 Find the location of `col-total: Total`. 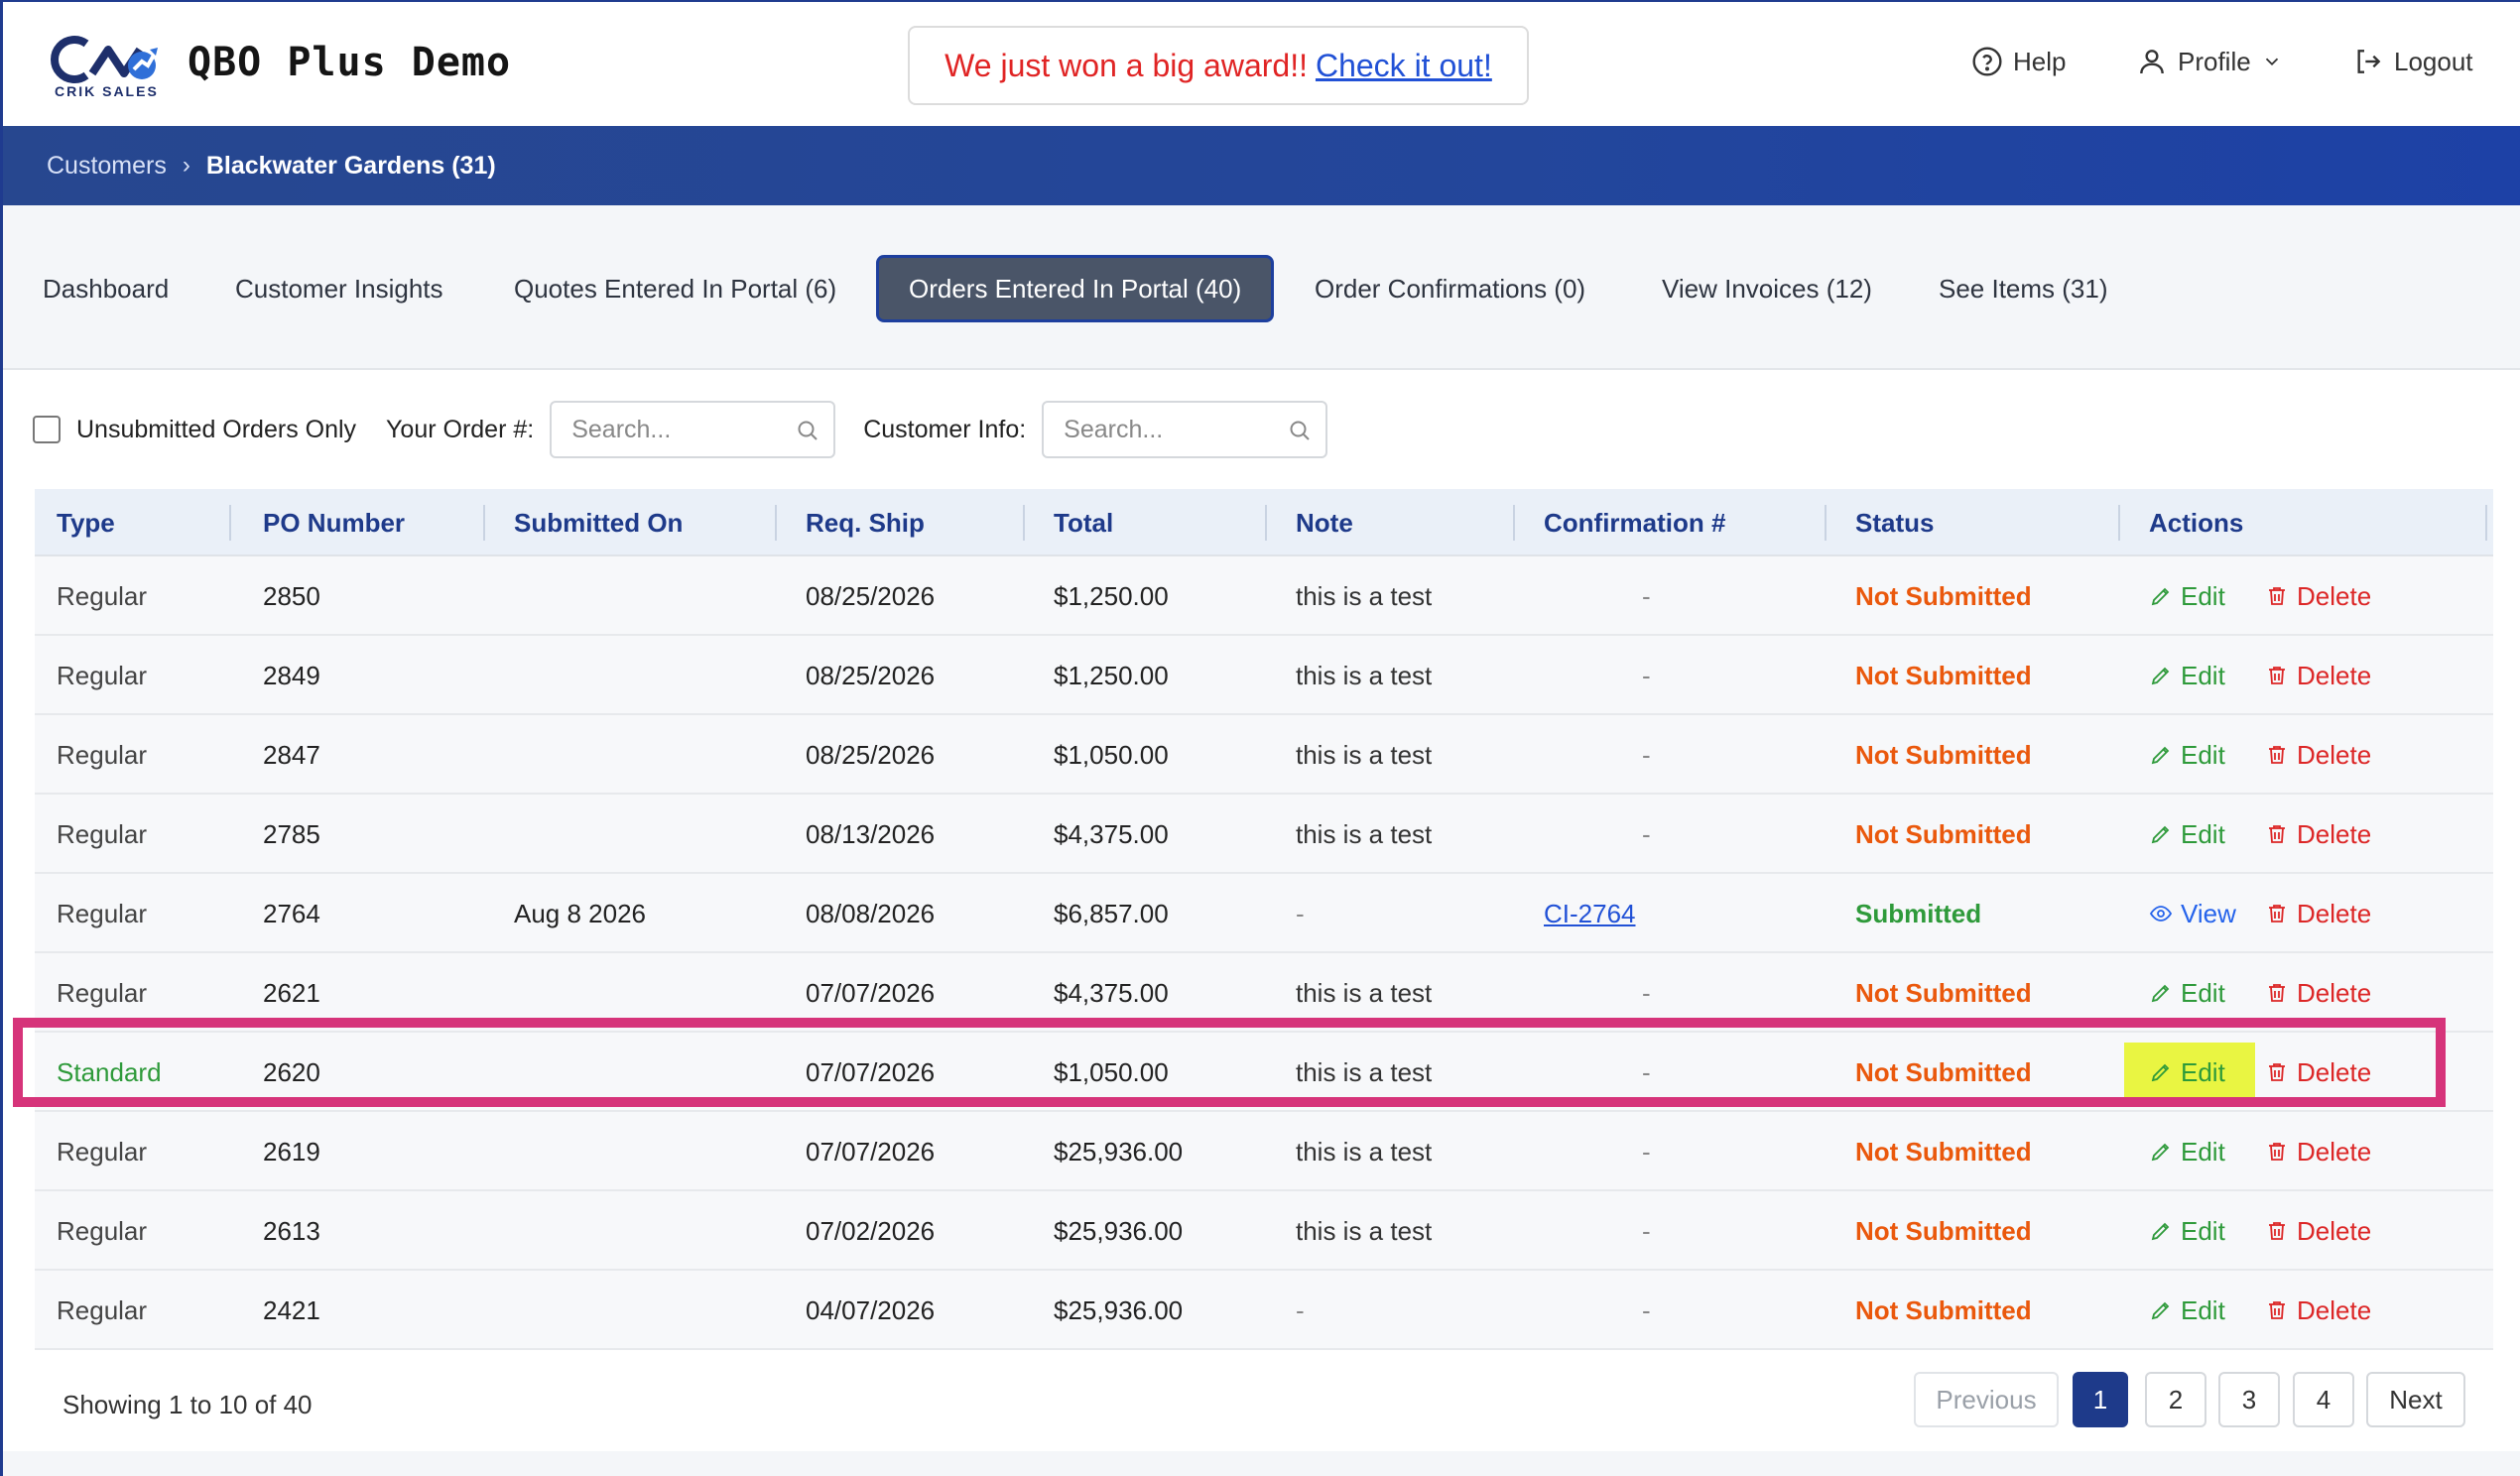

col-total: Total is located at coordinates (1083, 522).